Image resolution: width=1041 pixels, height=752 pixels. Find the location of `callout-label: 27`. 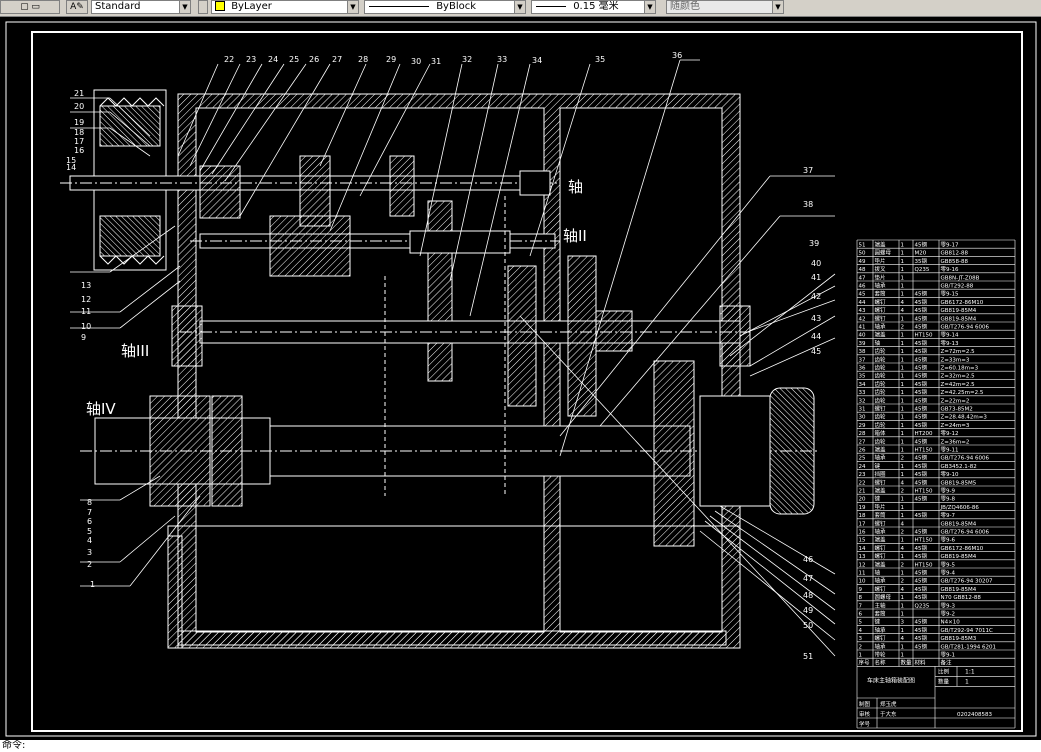

callout-label: 27 is located at coordinates (337, 59).